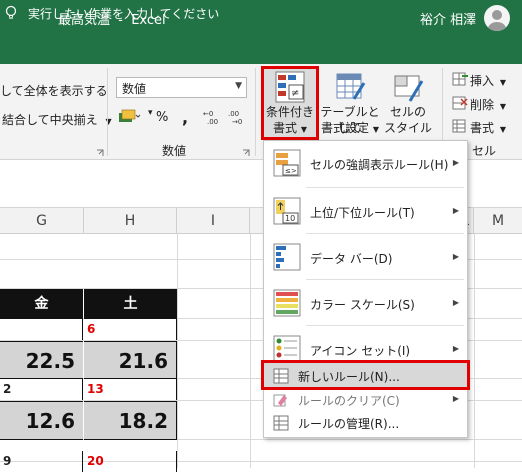 This screenshot has height=472, width=522. I want to click on menu-item-top-bottom: 10 上位/下位ルール(T) ▶, so click(365, 211).